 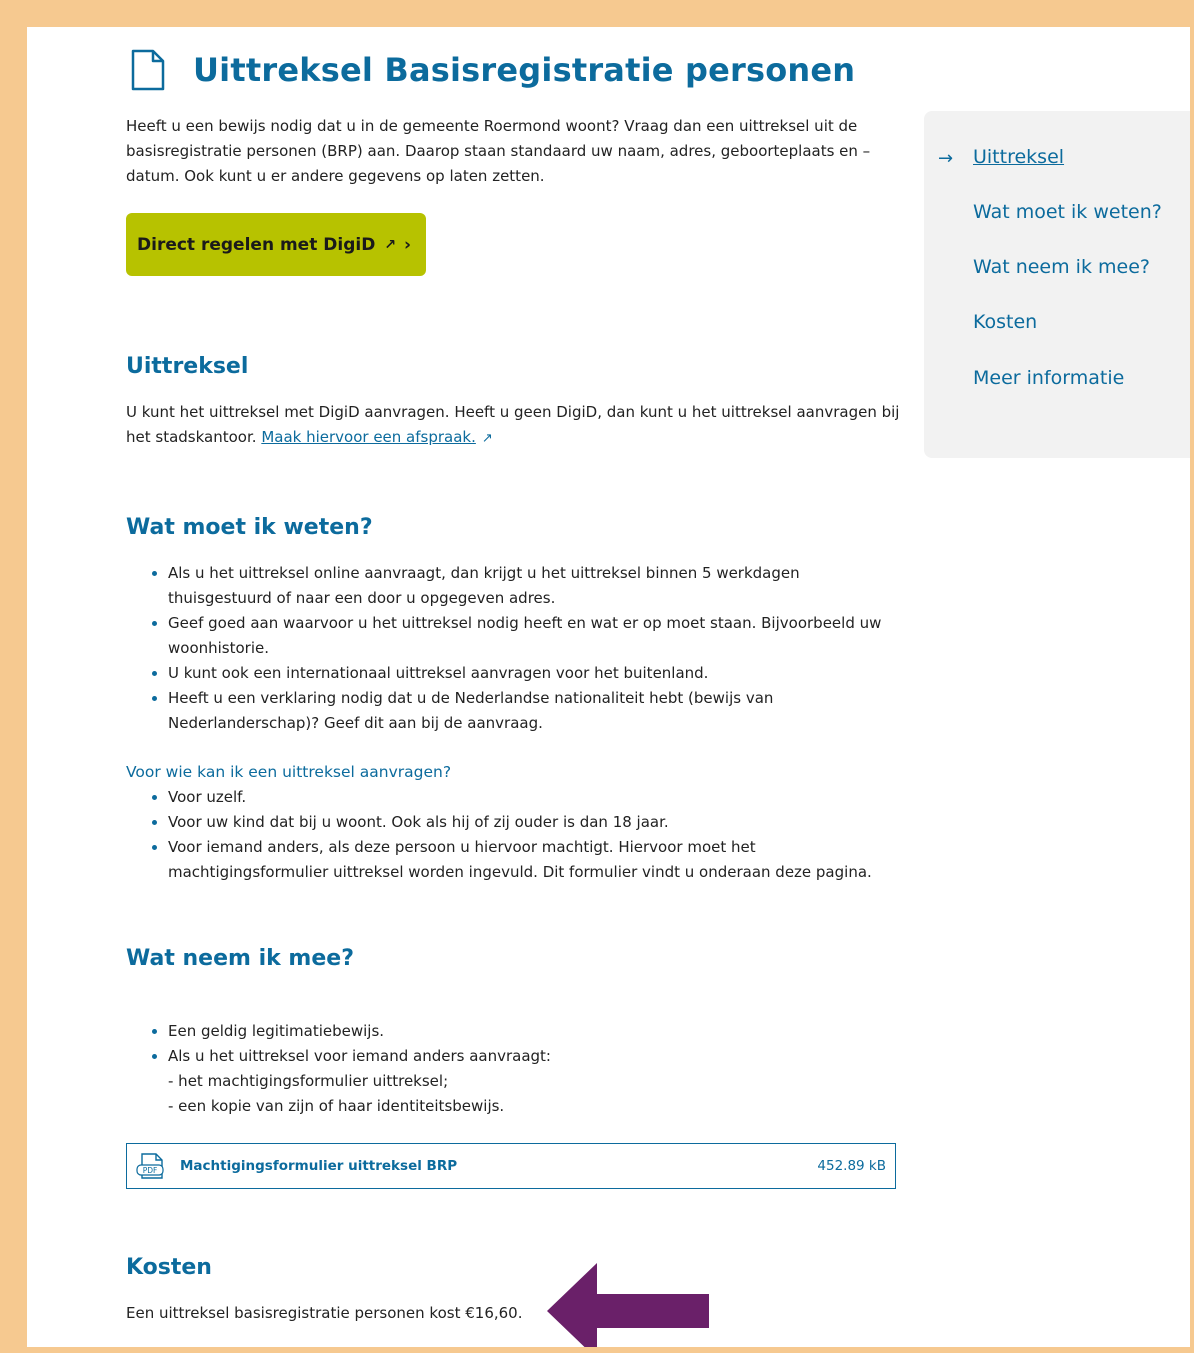 What do you see at coordinates (535, 797) in the screenshot?
I see `list-item: Voor uzelf.` at bounding box center [535, 797].